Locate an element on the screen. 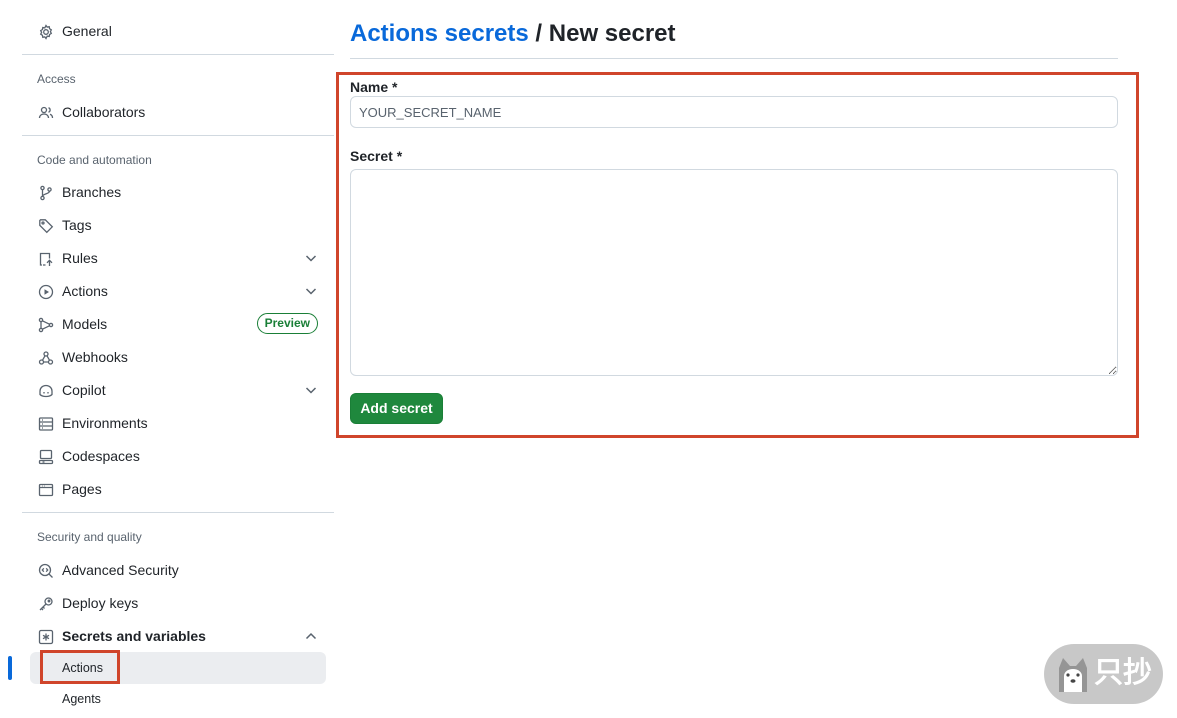 The width and height of the screenshot is (1177, 718). sidebar-item-label: Models is located at coordinates (85, 324).